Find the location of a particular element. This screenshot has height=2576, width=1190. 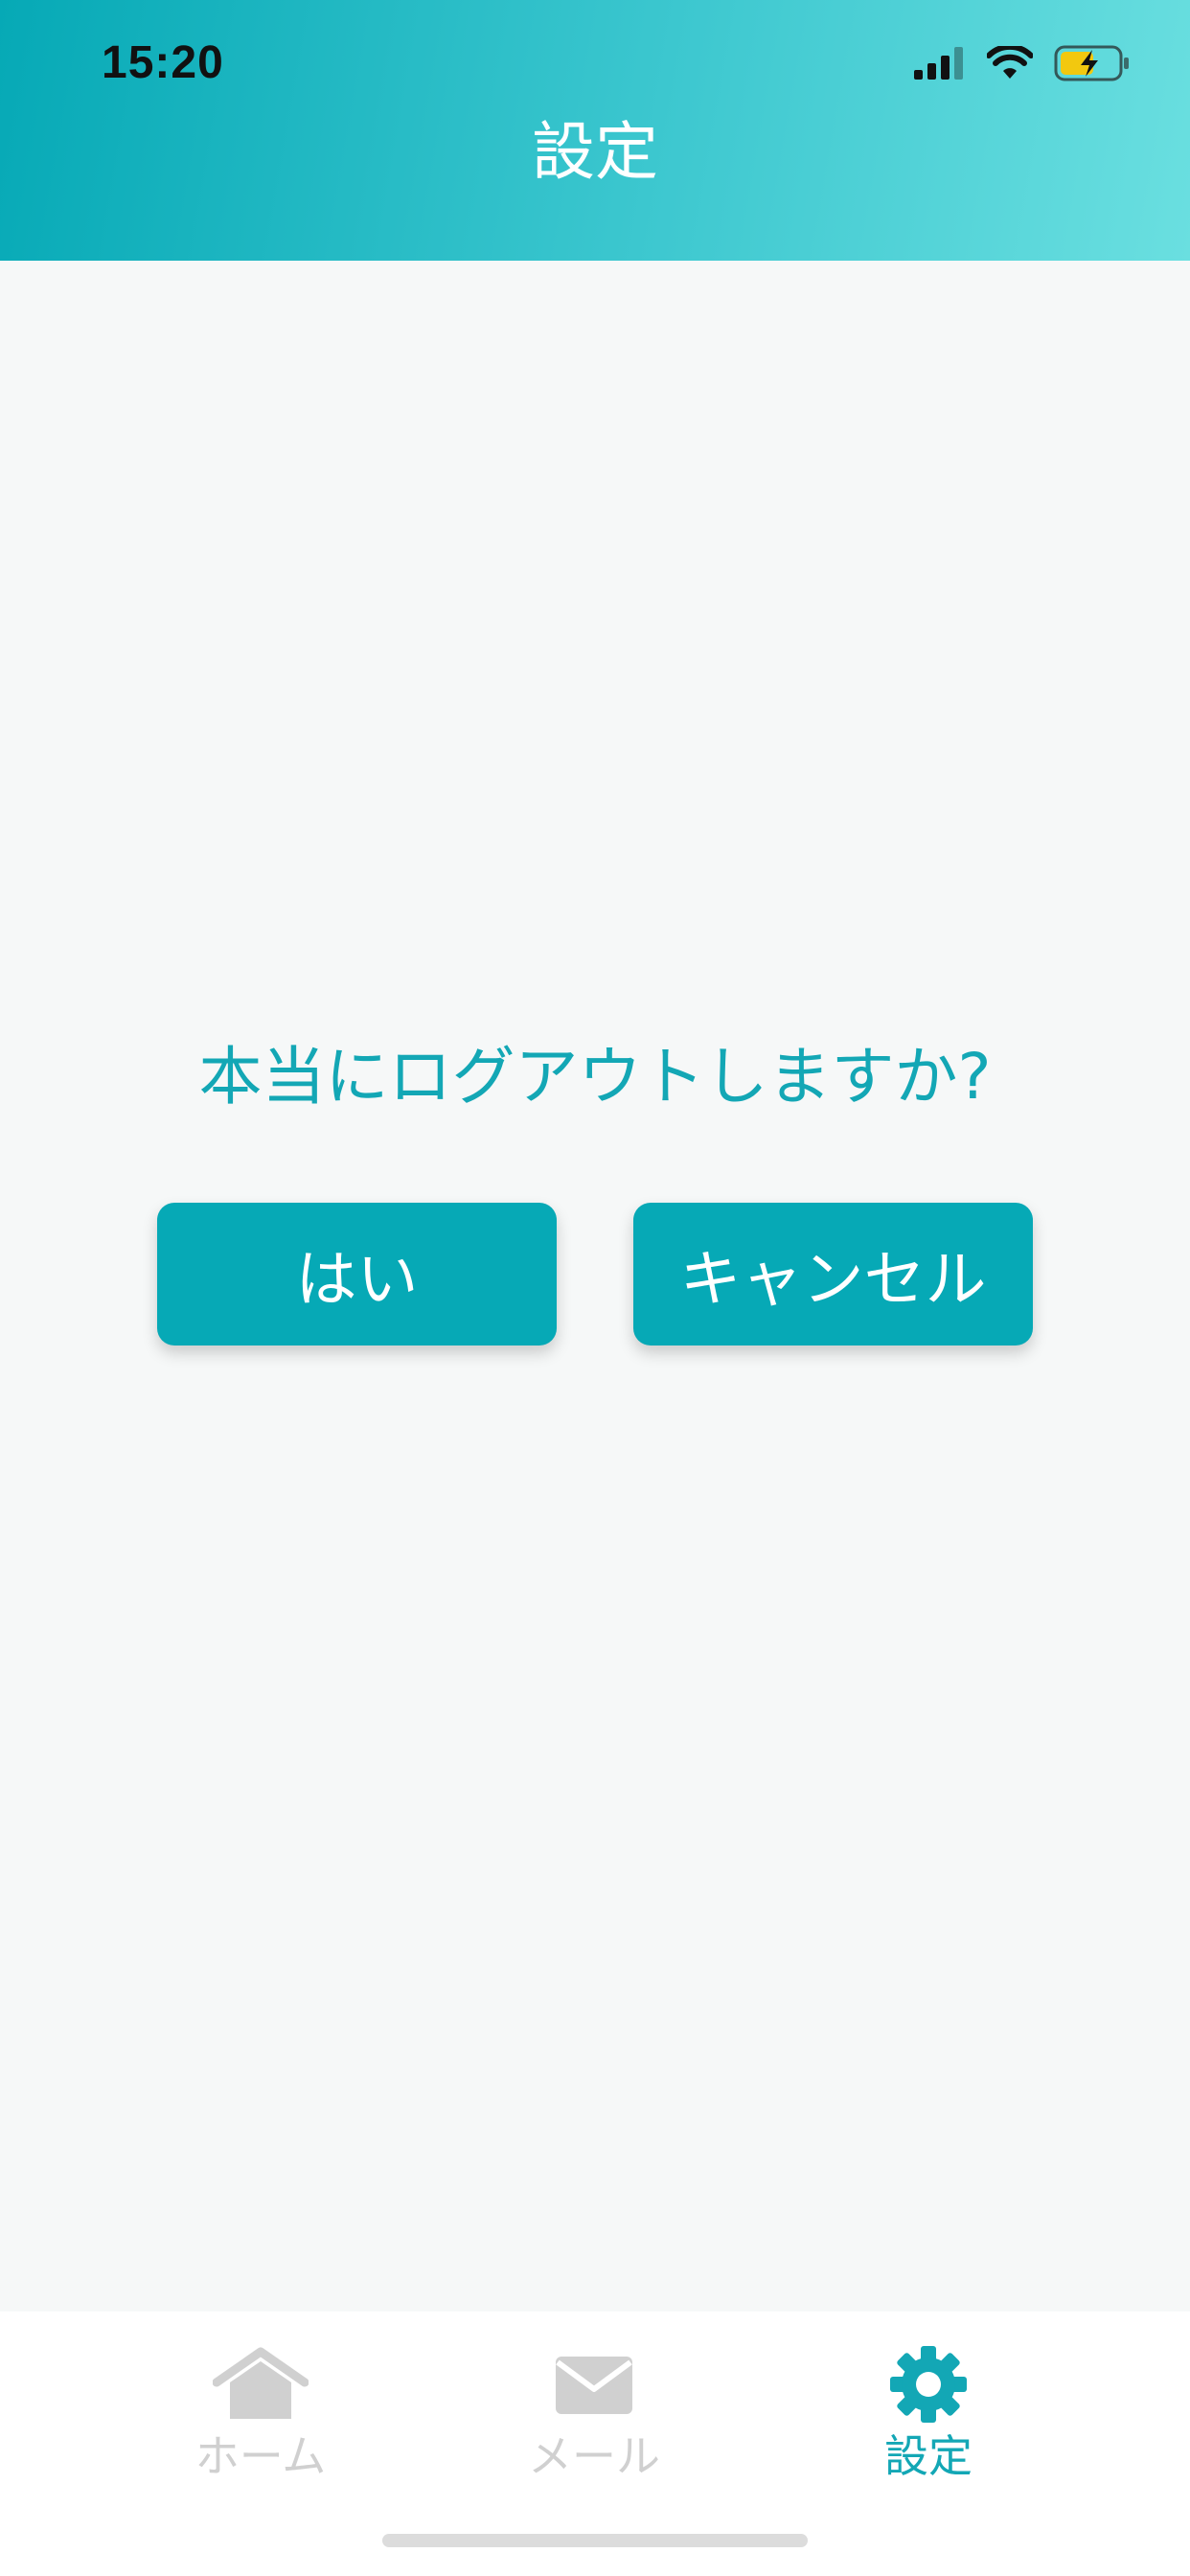

tab-home: ホーム is located at coordinates (261, 2420).